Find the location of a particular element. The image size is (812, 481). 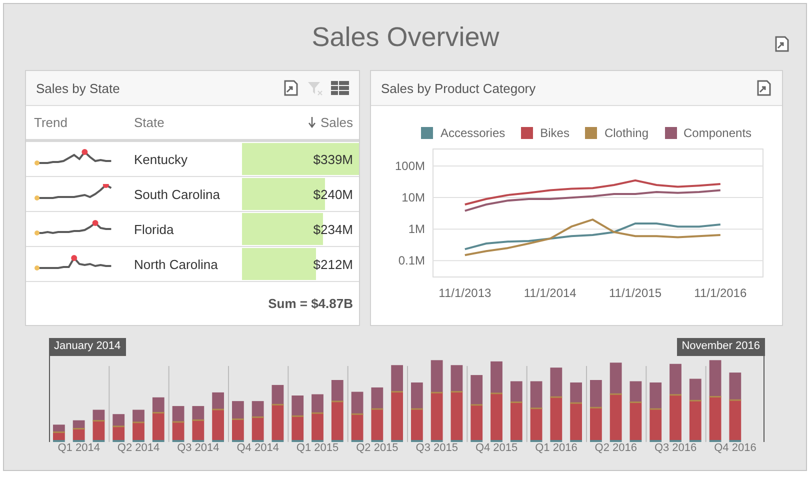

quarter-label: Q1 2014 is located at coordinates (78, 448).